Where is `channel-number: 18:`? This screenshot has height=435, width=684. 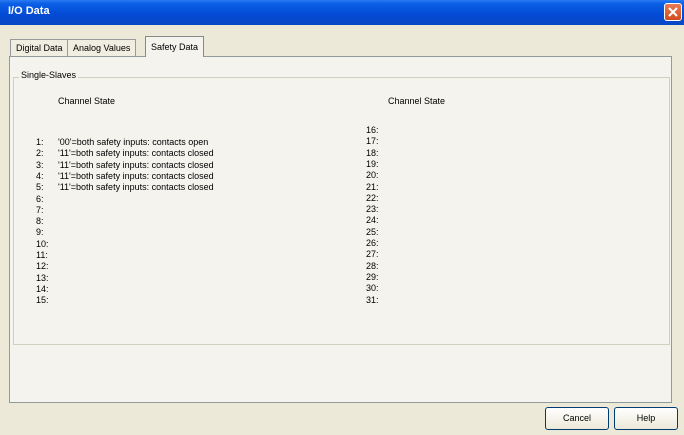 channel-number: 18: is located at coordinates (372, 152).